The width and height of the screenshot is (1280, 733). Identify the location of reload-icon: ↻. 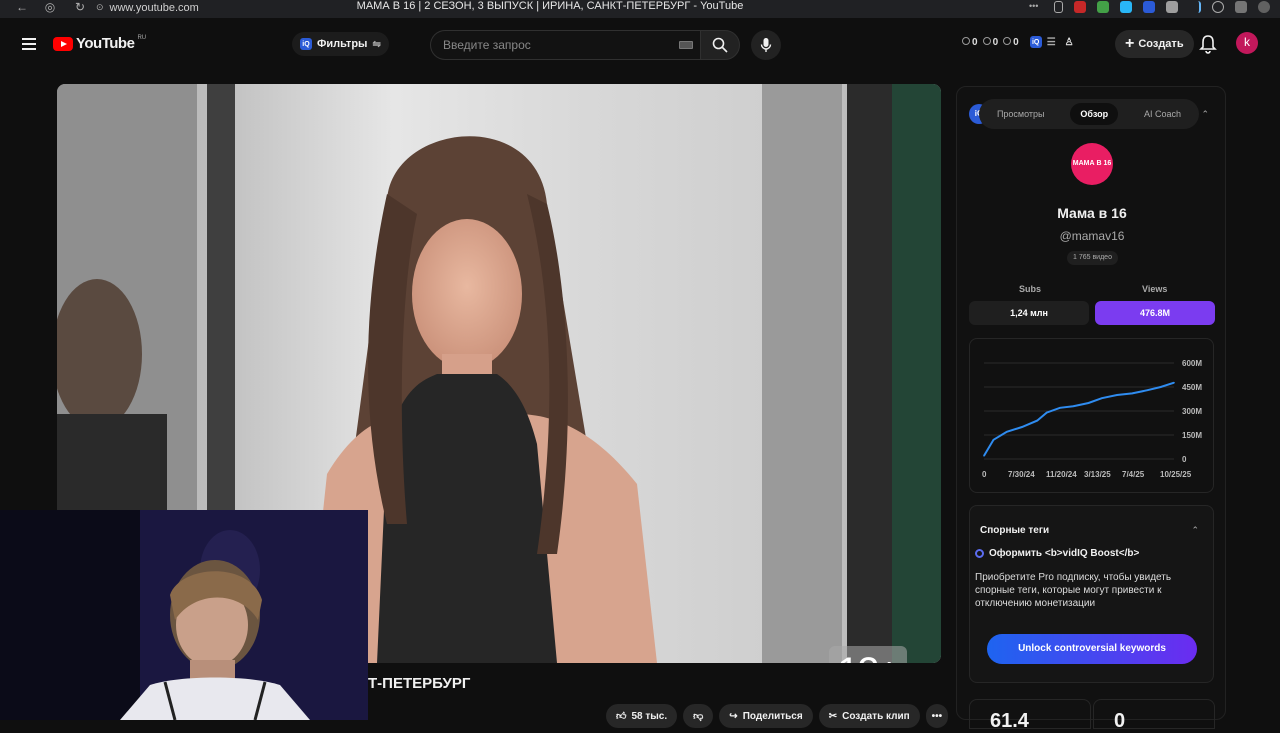
(80, 8).